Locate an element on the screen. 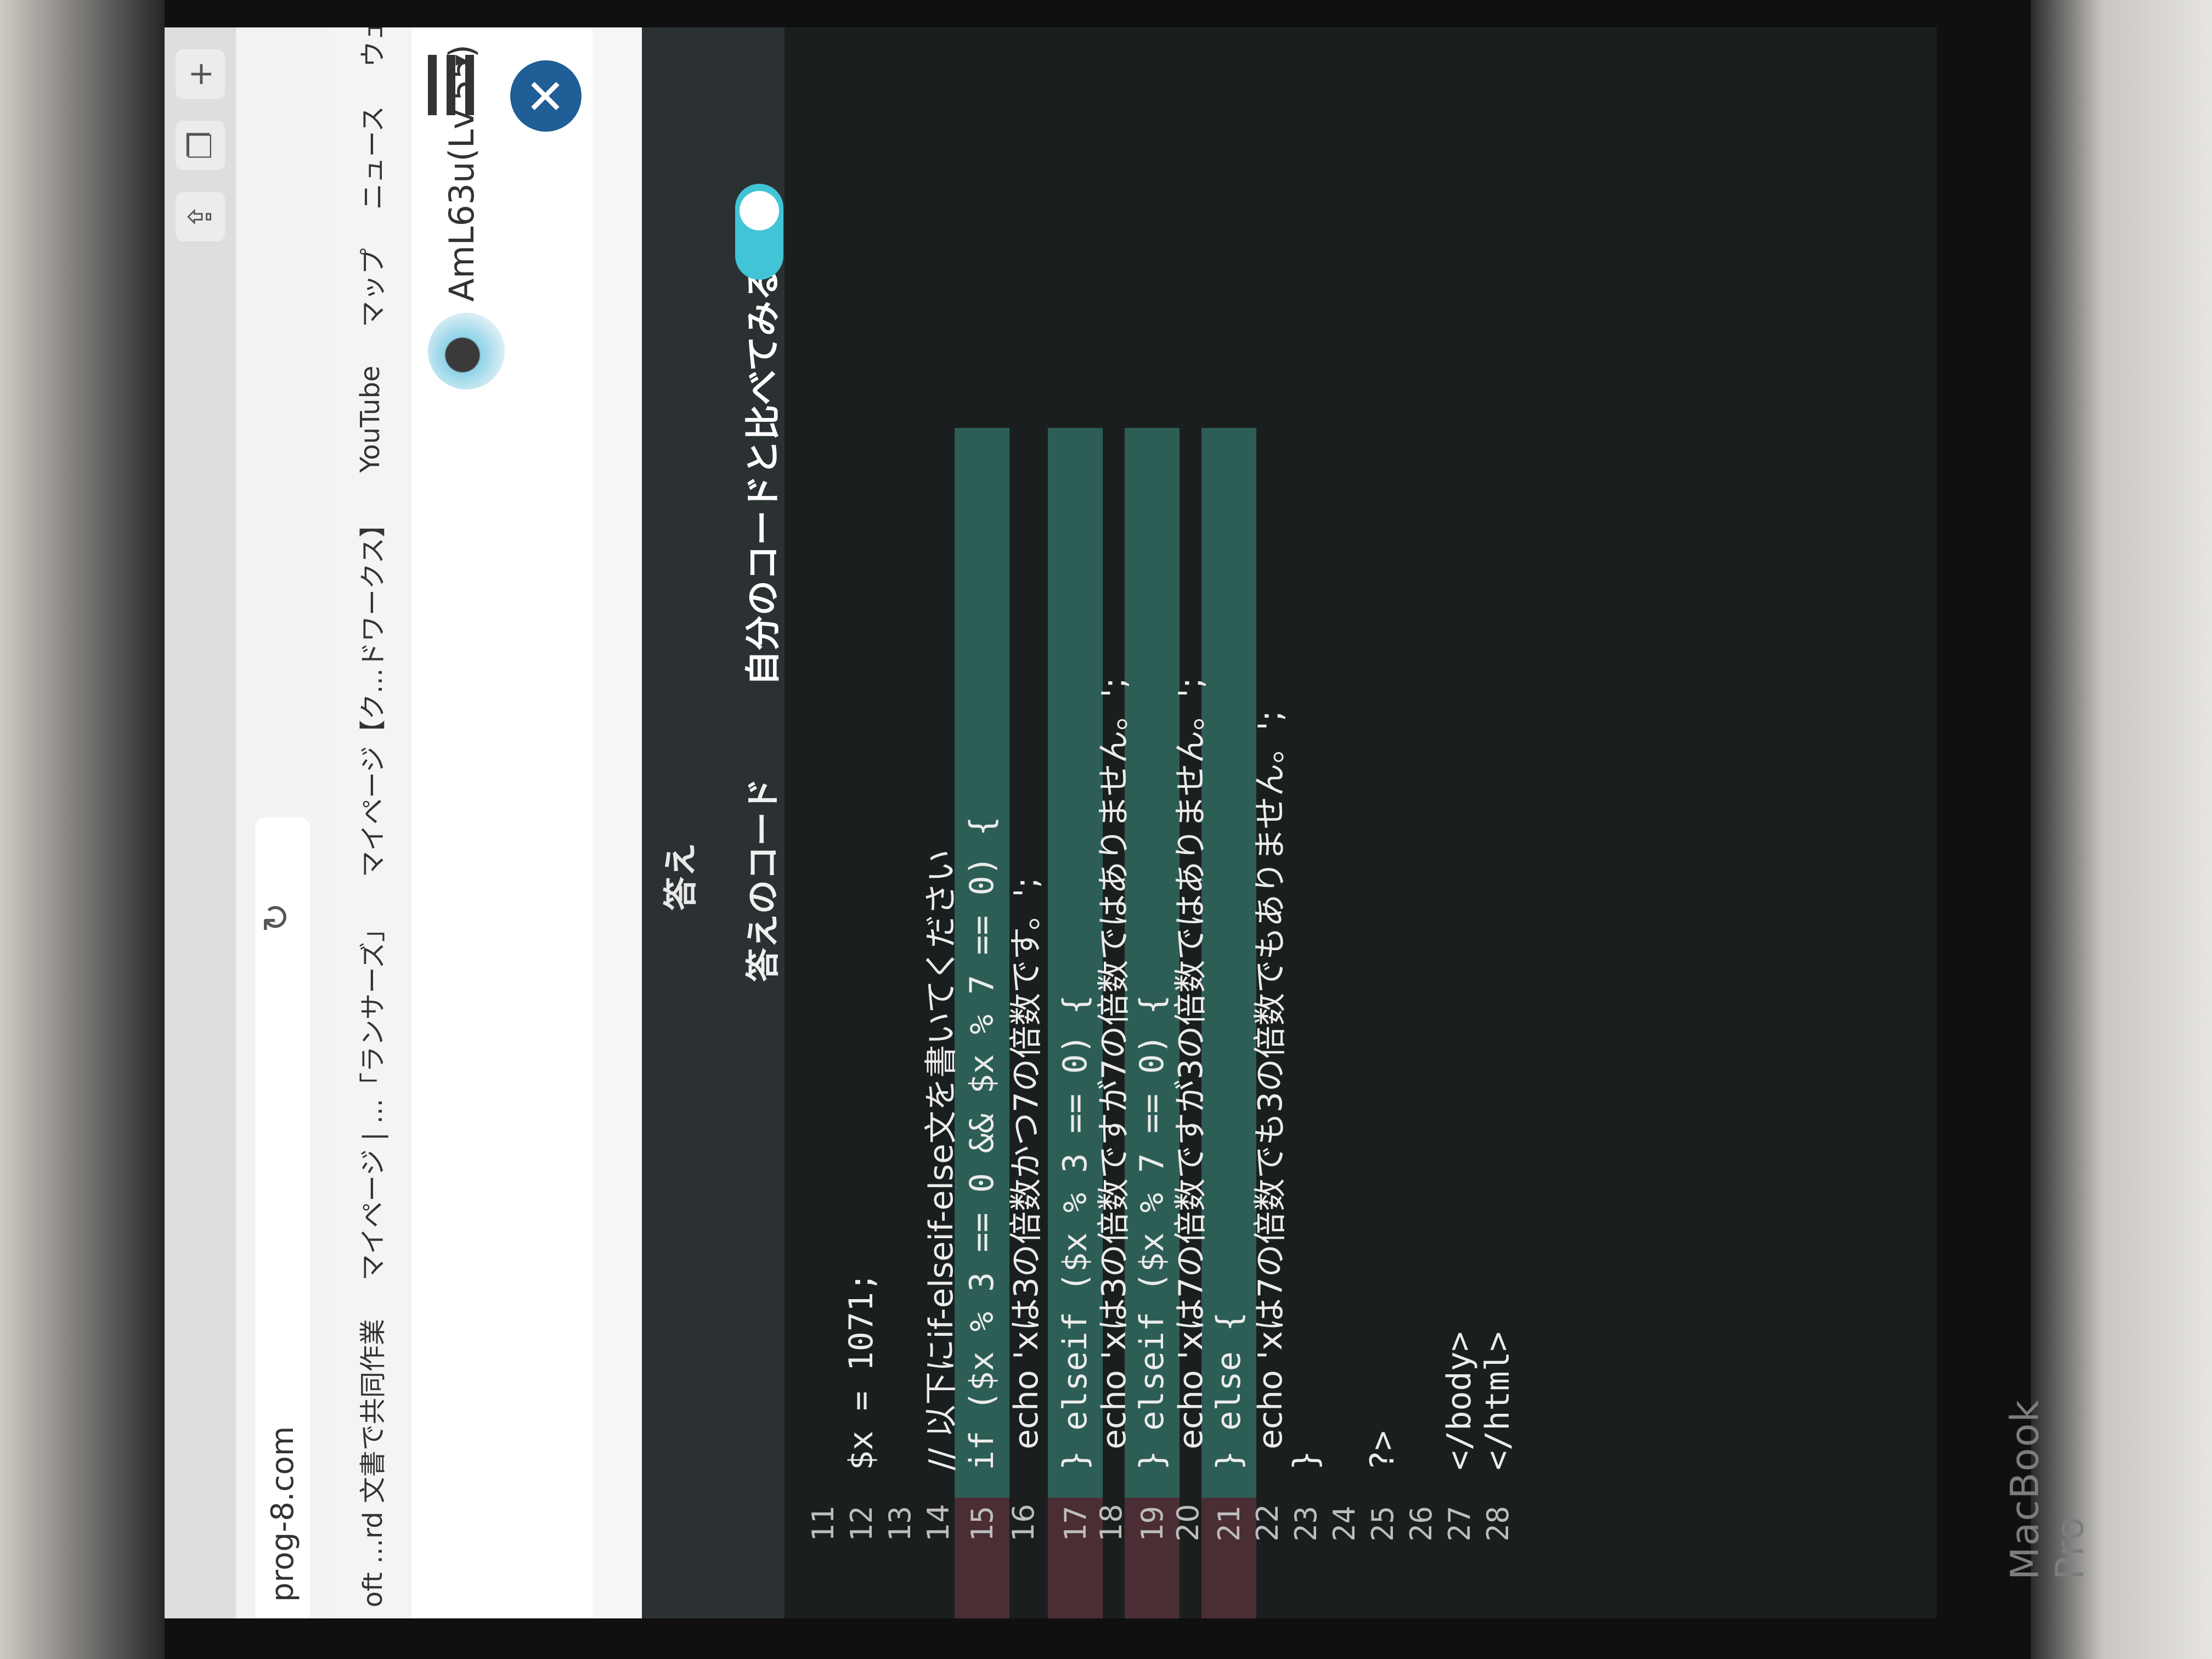 The height and width of the screenshot is (1659, 2212). line-number: 25 is located at coordinates (1383, 1524).